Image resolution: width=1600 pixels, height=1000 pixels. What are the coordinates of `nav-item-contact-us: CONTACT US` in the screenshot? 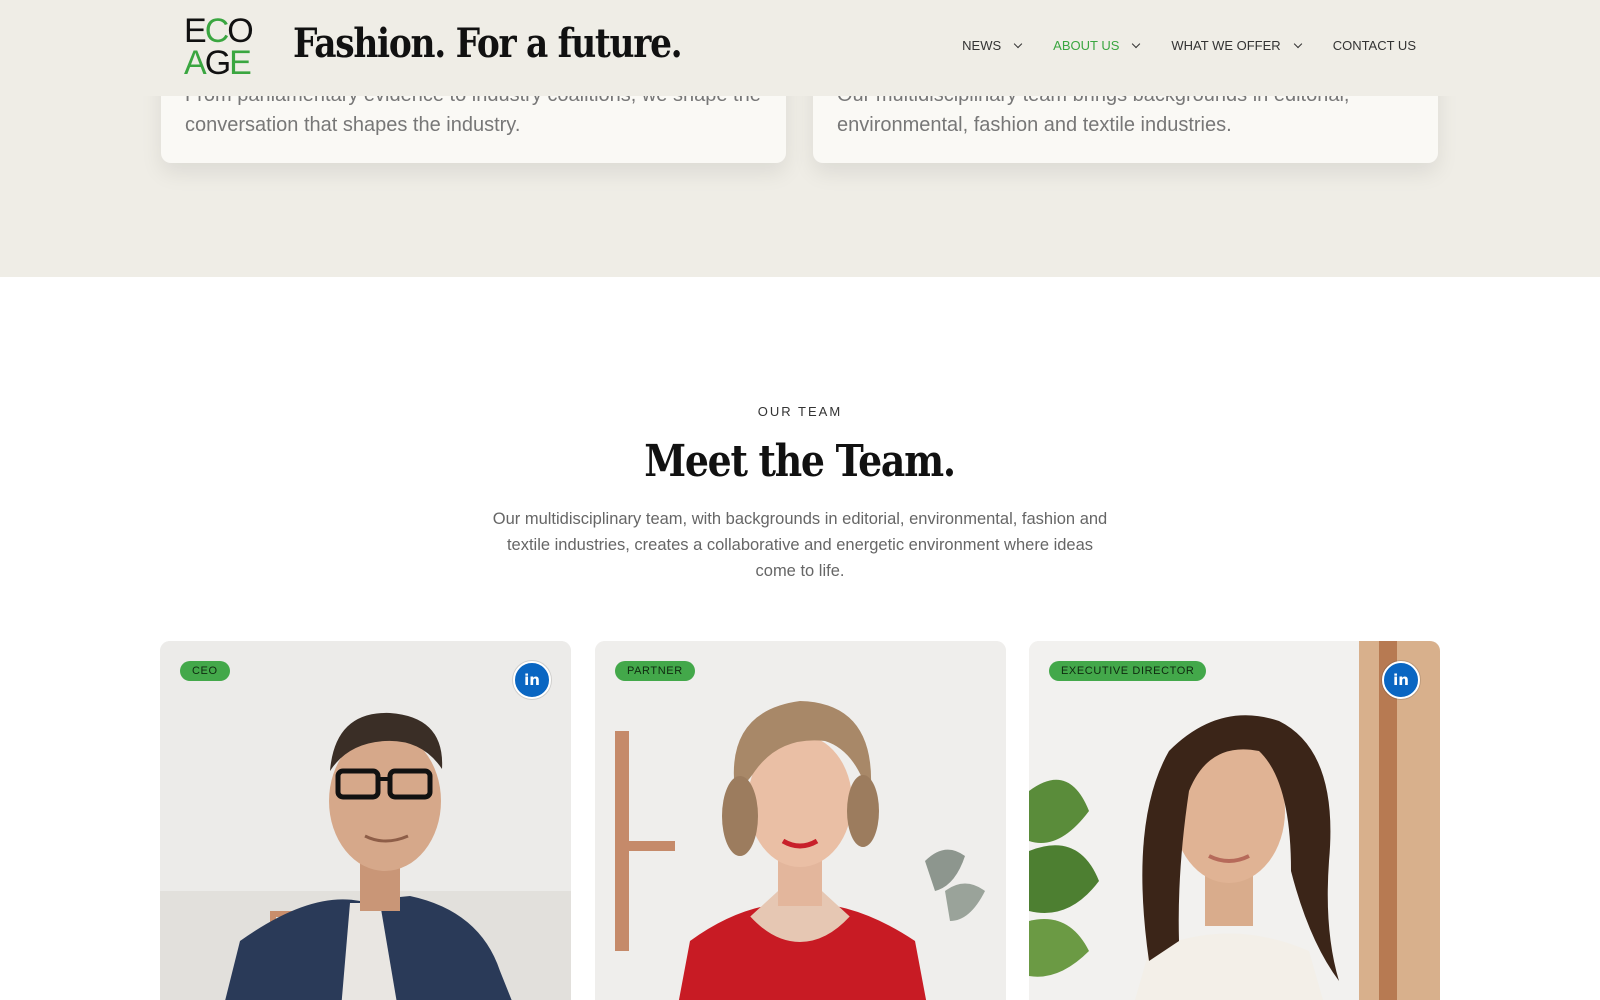 It's located at (1374, 45).